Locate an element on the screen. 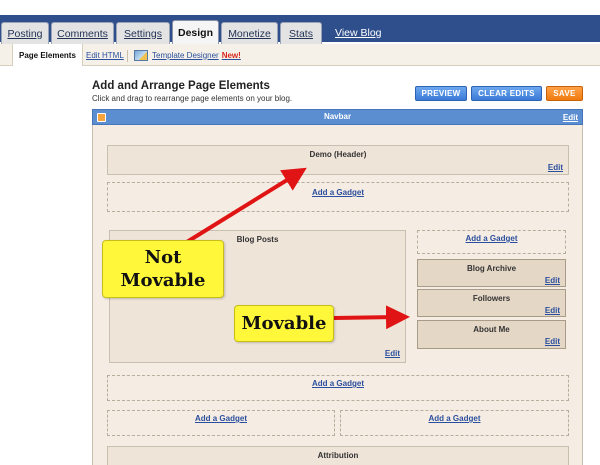 This screenshot has width=600, height=465. preview-button: PREVIEW is located at coordinates (441, 93).